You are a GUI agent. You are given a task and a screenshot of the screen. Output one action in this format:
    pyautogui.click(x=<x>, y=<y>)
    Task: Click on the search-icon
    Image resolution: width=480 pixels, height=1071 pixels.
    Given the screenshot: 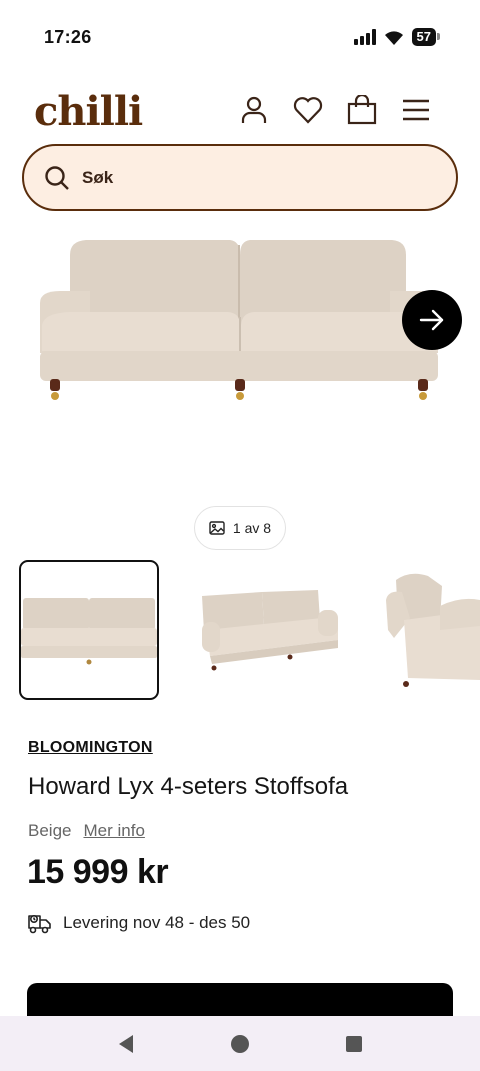 What is the action you would take?
    pyautogui.click(x=57, y=177)
    